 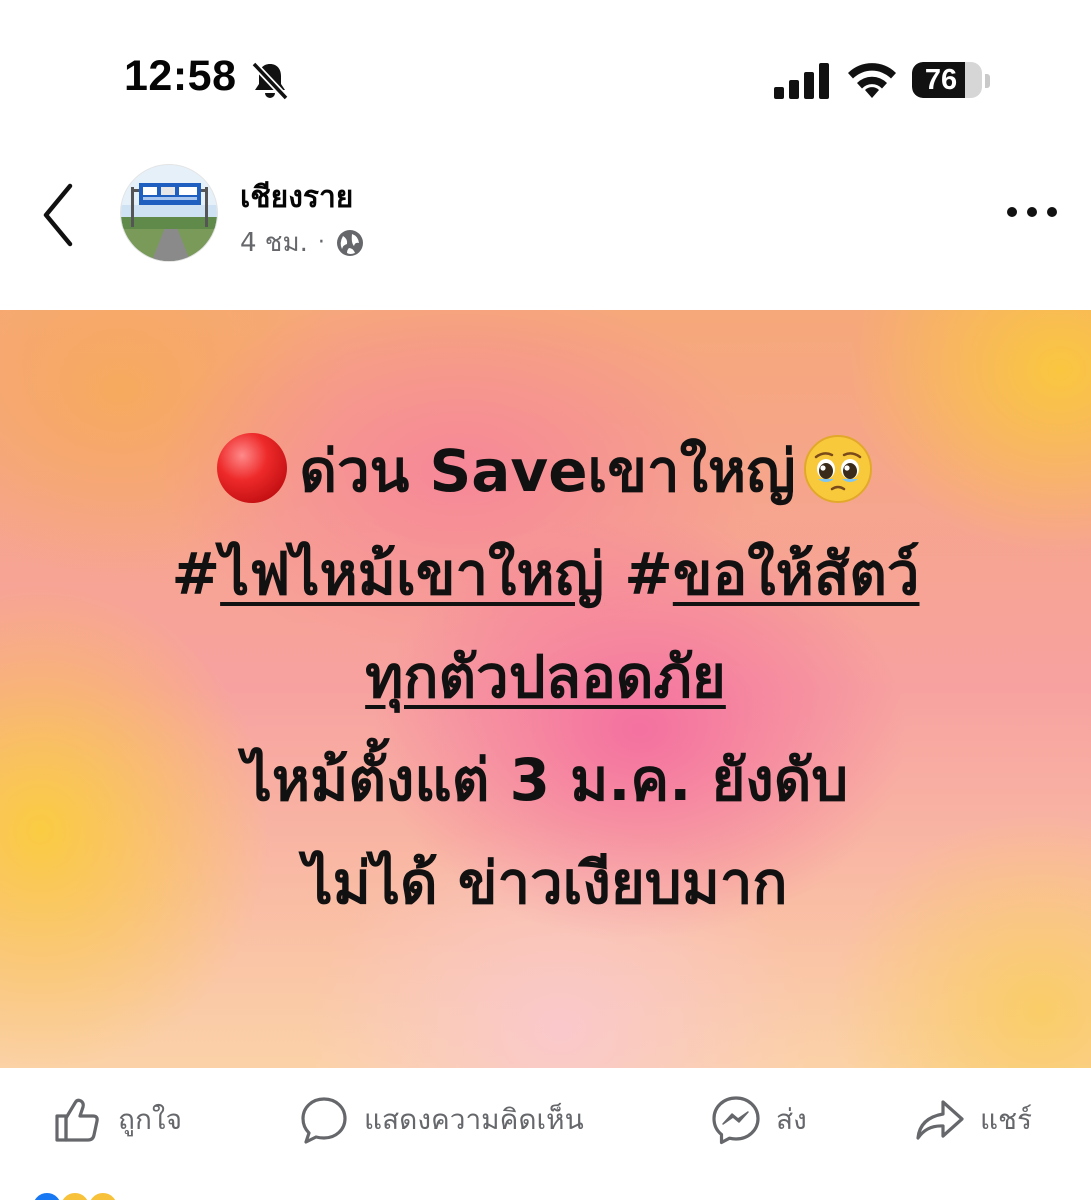 I want to click on thumbs-up-icon, so click(x=77, y=1120).